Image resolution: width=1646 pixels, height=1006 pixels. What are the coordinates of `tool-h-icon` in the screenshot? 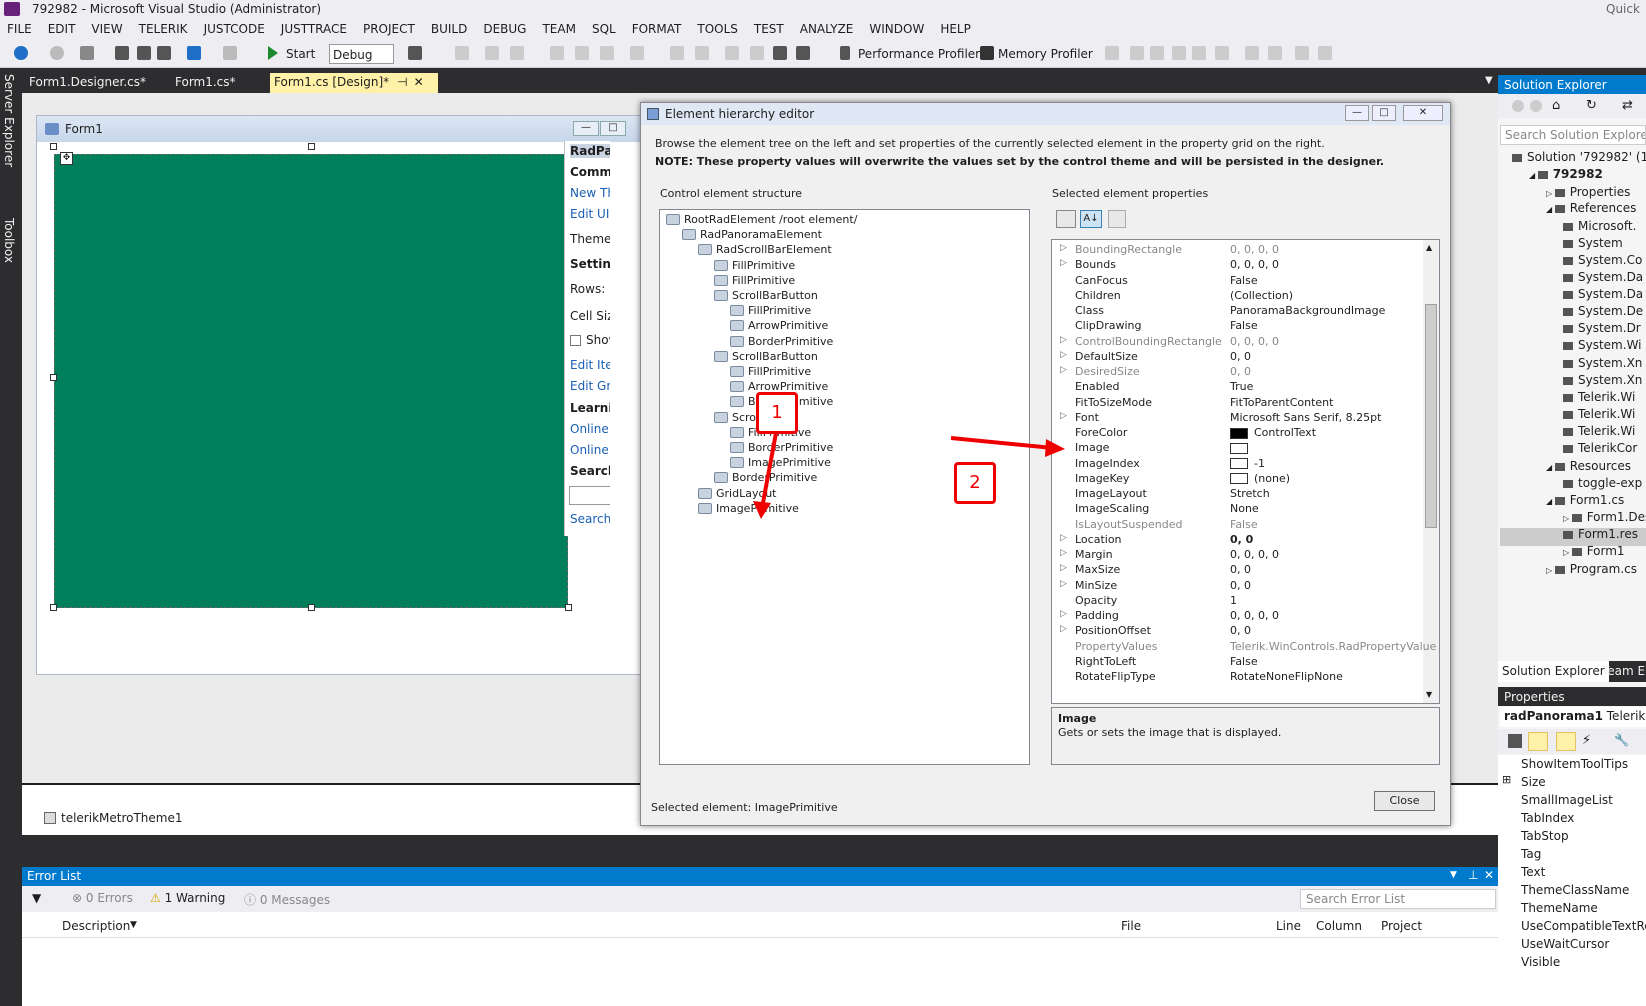 It's located at (1275, 53).